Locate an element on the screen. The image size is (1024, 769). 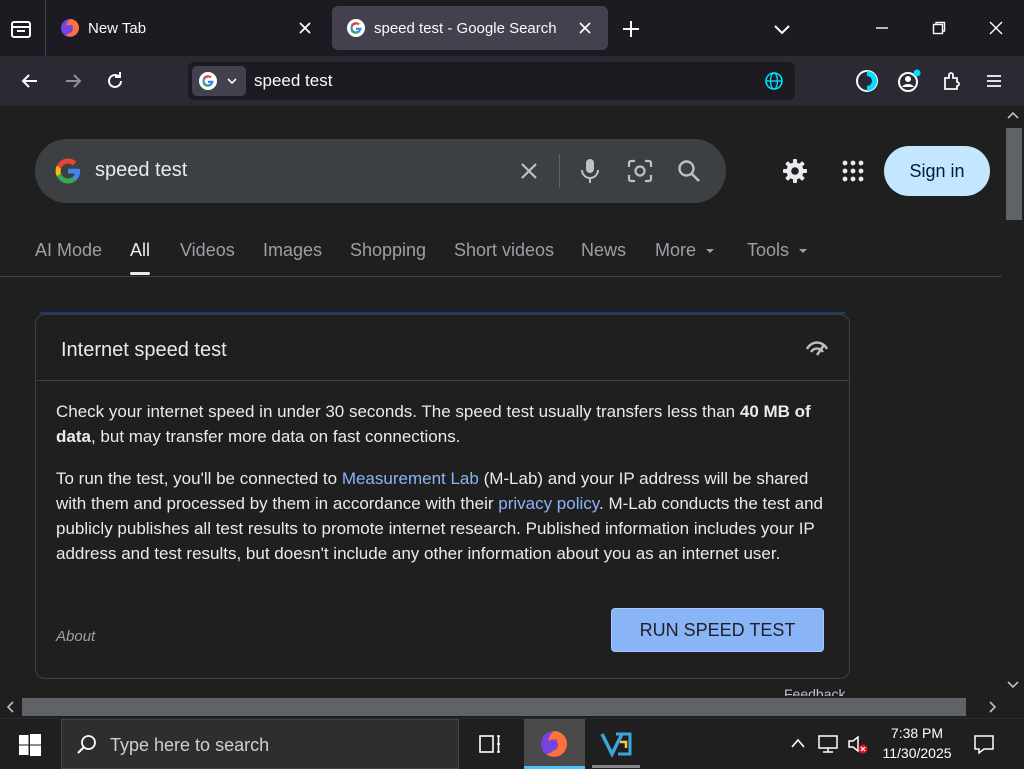
tab-news: News is located at coordinates (603, 250).